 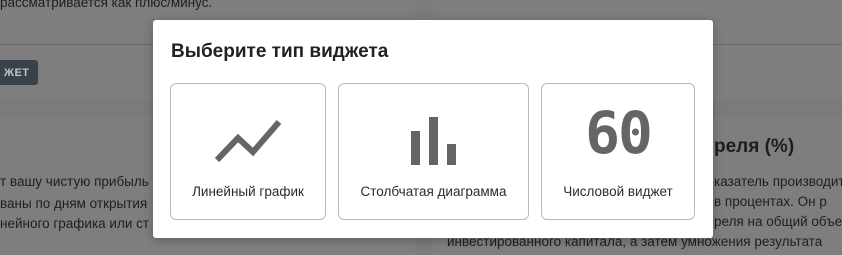 I want to click on add-widget-button: ЖЕТ, so click(x=19, y=72).